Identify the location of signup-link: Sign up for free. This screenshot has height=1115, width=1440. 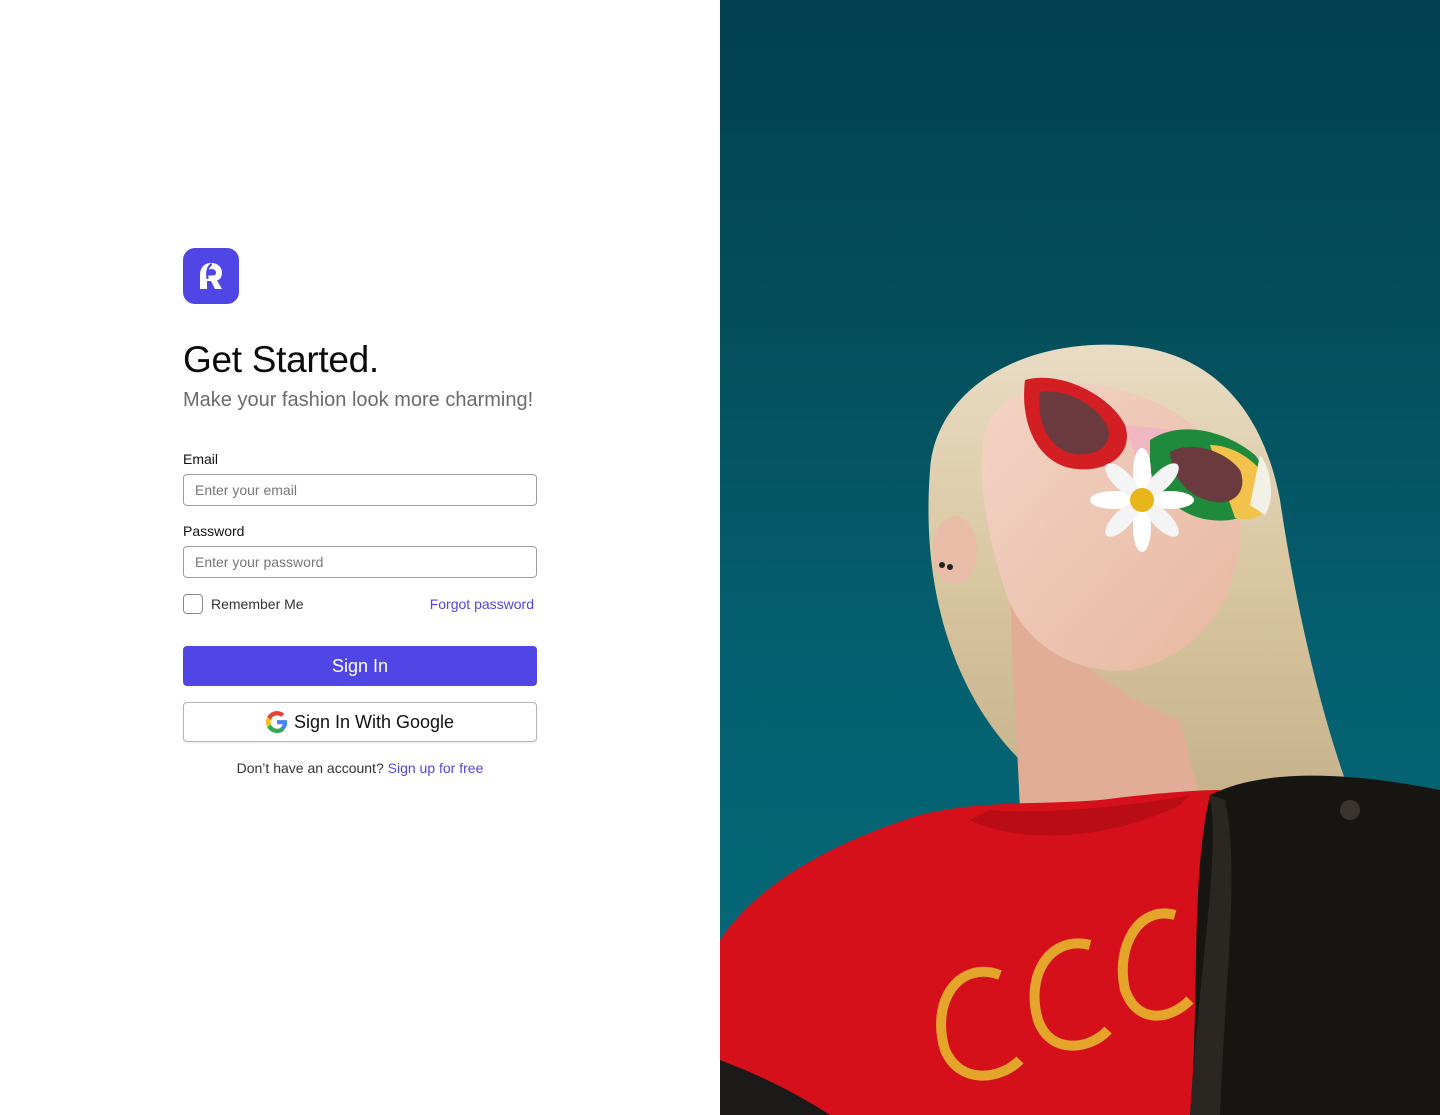
(436, 768).